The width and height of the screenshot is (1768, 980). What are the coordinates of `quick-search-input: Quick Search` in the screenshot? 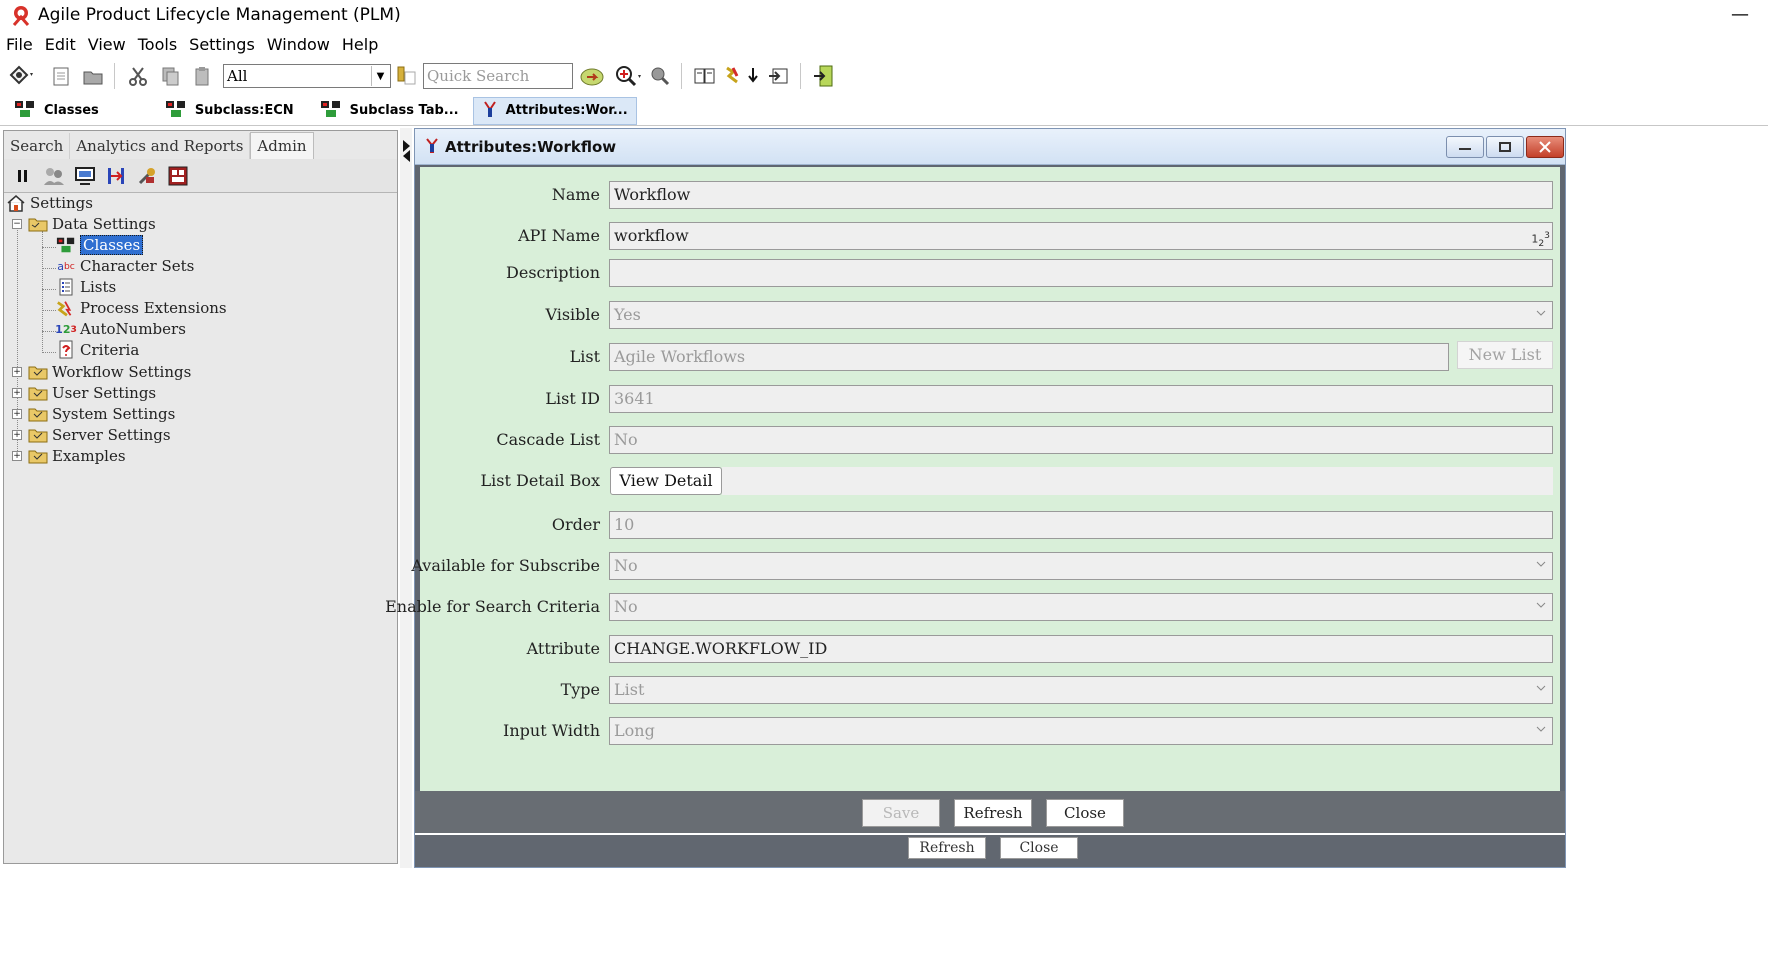 It's located at (498, 76).